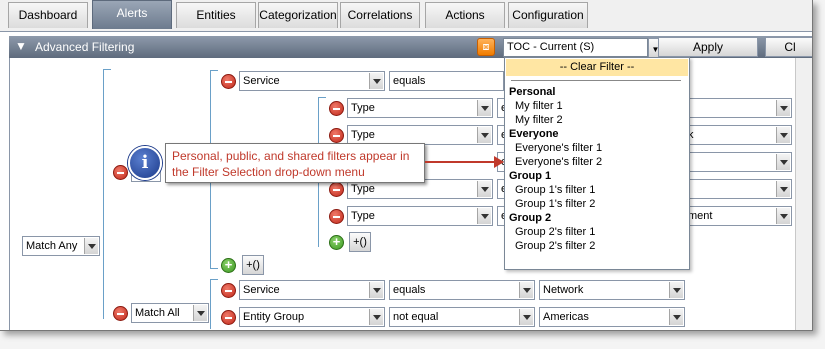  Describe the element at coordinates (700, 216) in the screenshot. I see `value-text: ment` at that location.